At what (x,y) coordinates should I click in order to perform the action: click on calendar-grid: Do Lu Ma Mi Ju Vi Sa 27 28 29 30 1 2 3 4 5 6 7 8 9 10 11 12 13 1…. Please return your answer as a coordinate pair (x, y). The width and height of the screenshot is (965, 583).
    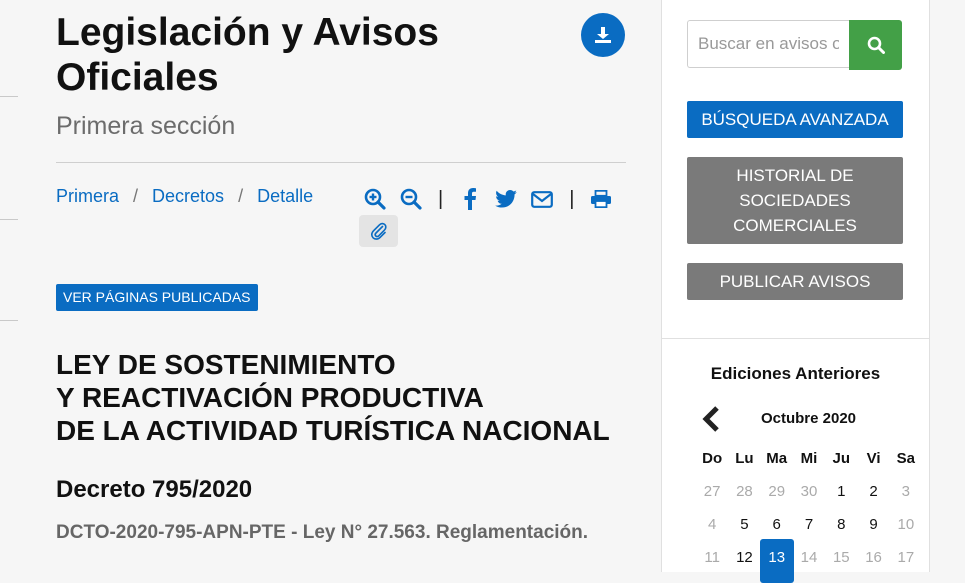
    Looking at the image, I should click on (809, 515).